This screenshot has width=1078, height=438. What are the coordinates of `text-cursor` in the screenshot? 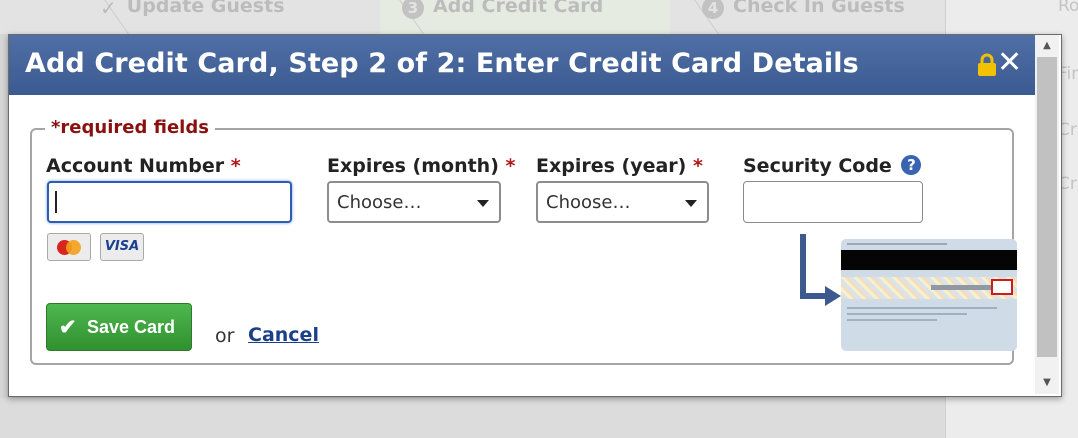 It's located at (56, 202).